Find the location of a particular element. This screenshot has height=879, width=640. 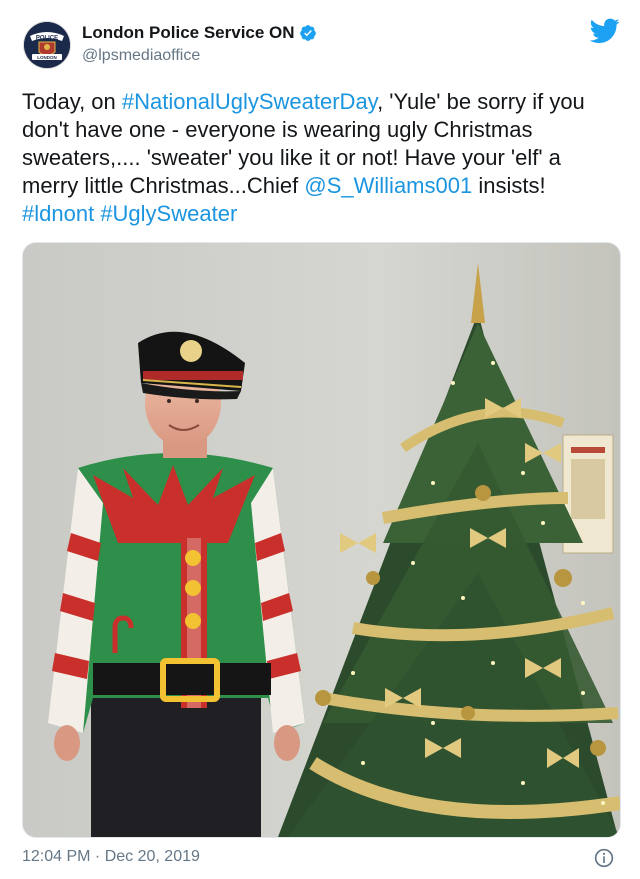

avatar: POLICE LONDON is located at coordinates (47, 45).